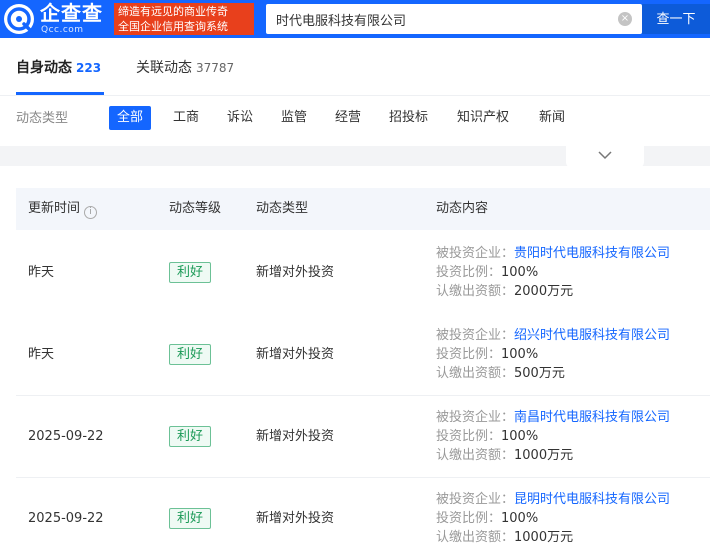 The height and width of the screenshot is (556, 710). Describe the element at coordinates (483, 118) in the screenshot. I see `filter-chip-ip: 知识产权` at that location.